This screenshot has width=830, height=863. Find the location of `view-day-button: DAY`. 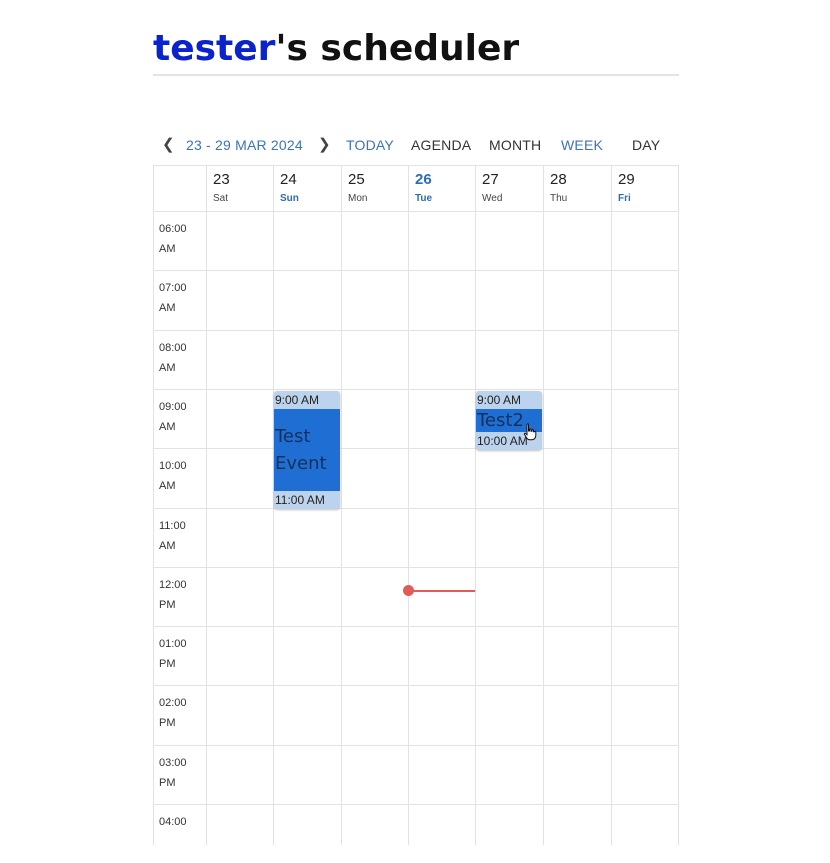

view-day-button: DAY is located at coordinates (646, 145).